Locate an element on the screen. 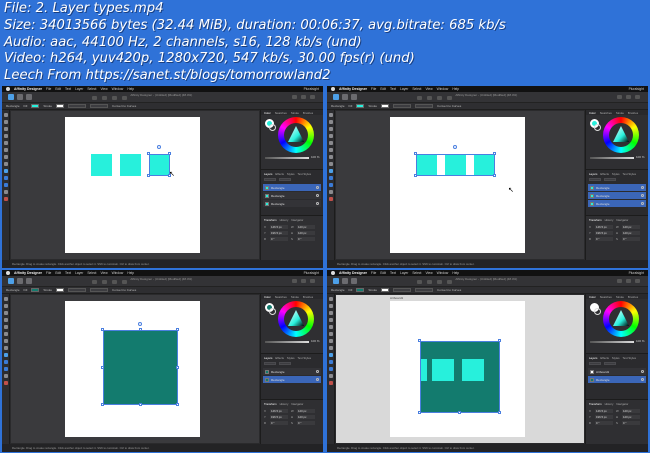 Image resolution: width=650 pixels, height=453 pixels. rectangle-tool-icon is located at coordinates (330, 171).